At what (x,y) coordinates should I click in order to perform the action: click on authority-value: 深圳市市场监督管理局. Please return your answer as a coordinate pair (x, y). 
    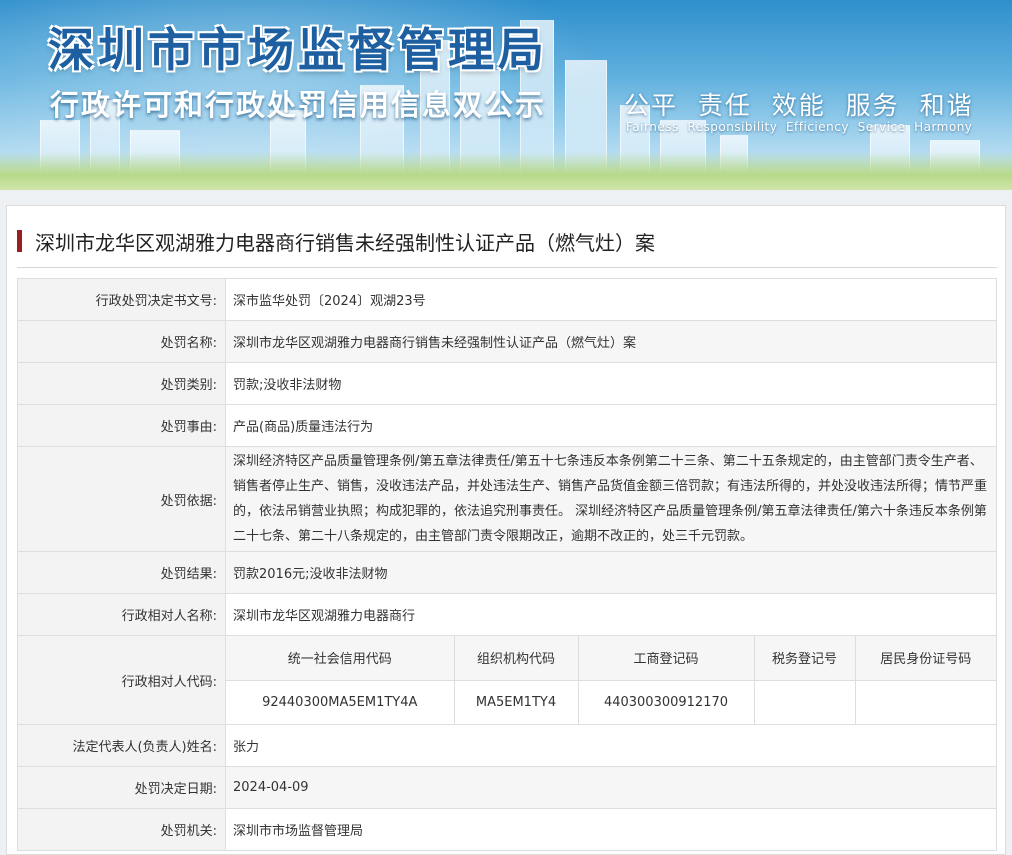
    Looking at the image, I should click on (611, 829).